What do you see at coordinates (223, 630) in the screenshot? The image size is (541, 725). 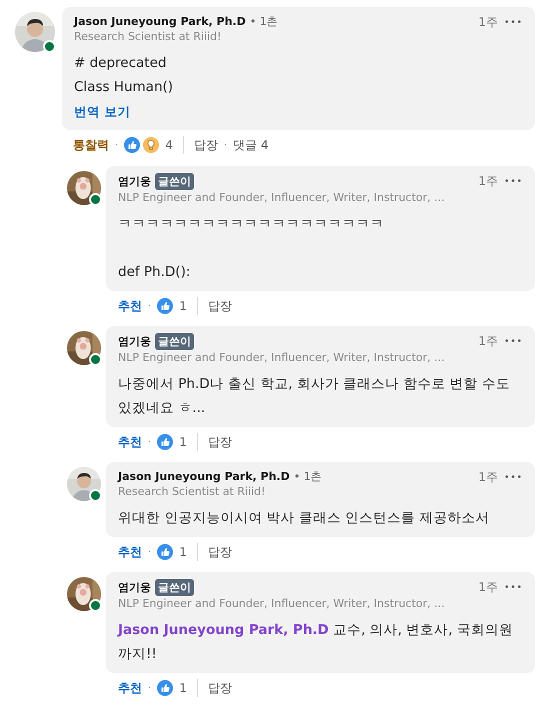 I see `mention-link: Jason Juneyoung Park, Ph.D` at bounding box center [223, 630].